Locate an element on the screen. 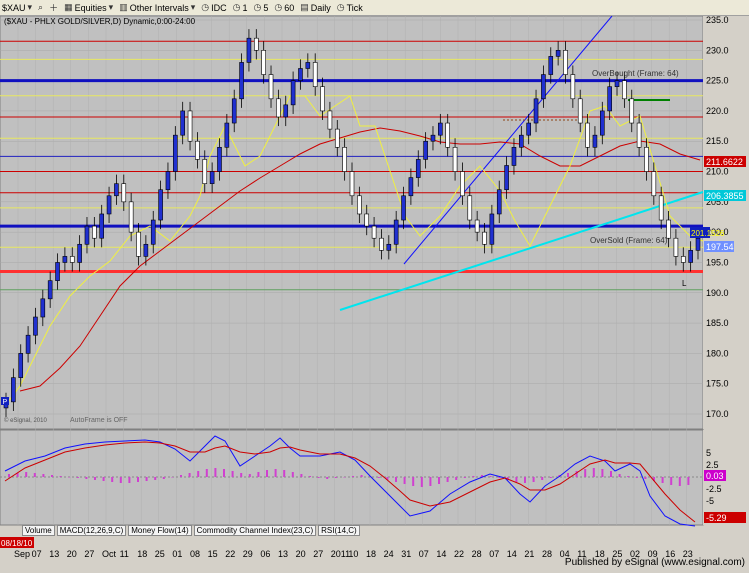 Image resolution: width=749 pixels, height=573 pixels. badge-red-text: 211.6622 is located at coordinates (724, 162).